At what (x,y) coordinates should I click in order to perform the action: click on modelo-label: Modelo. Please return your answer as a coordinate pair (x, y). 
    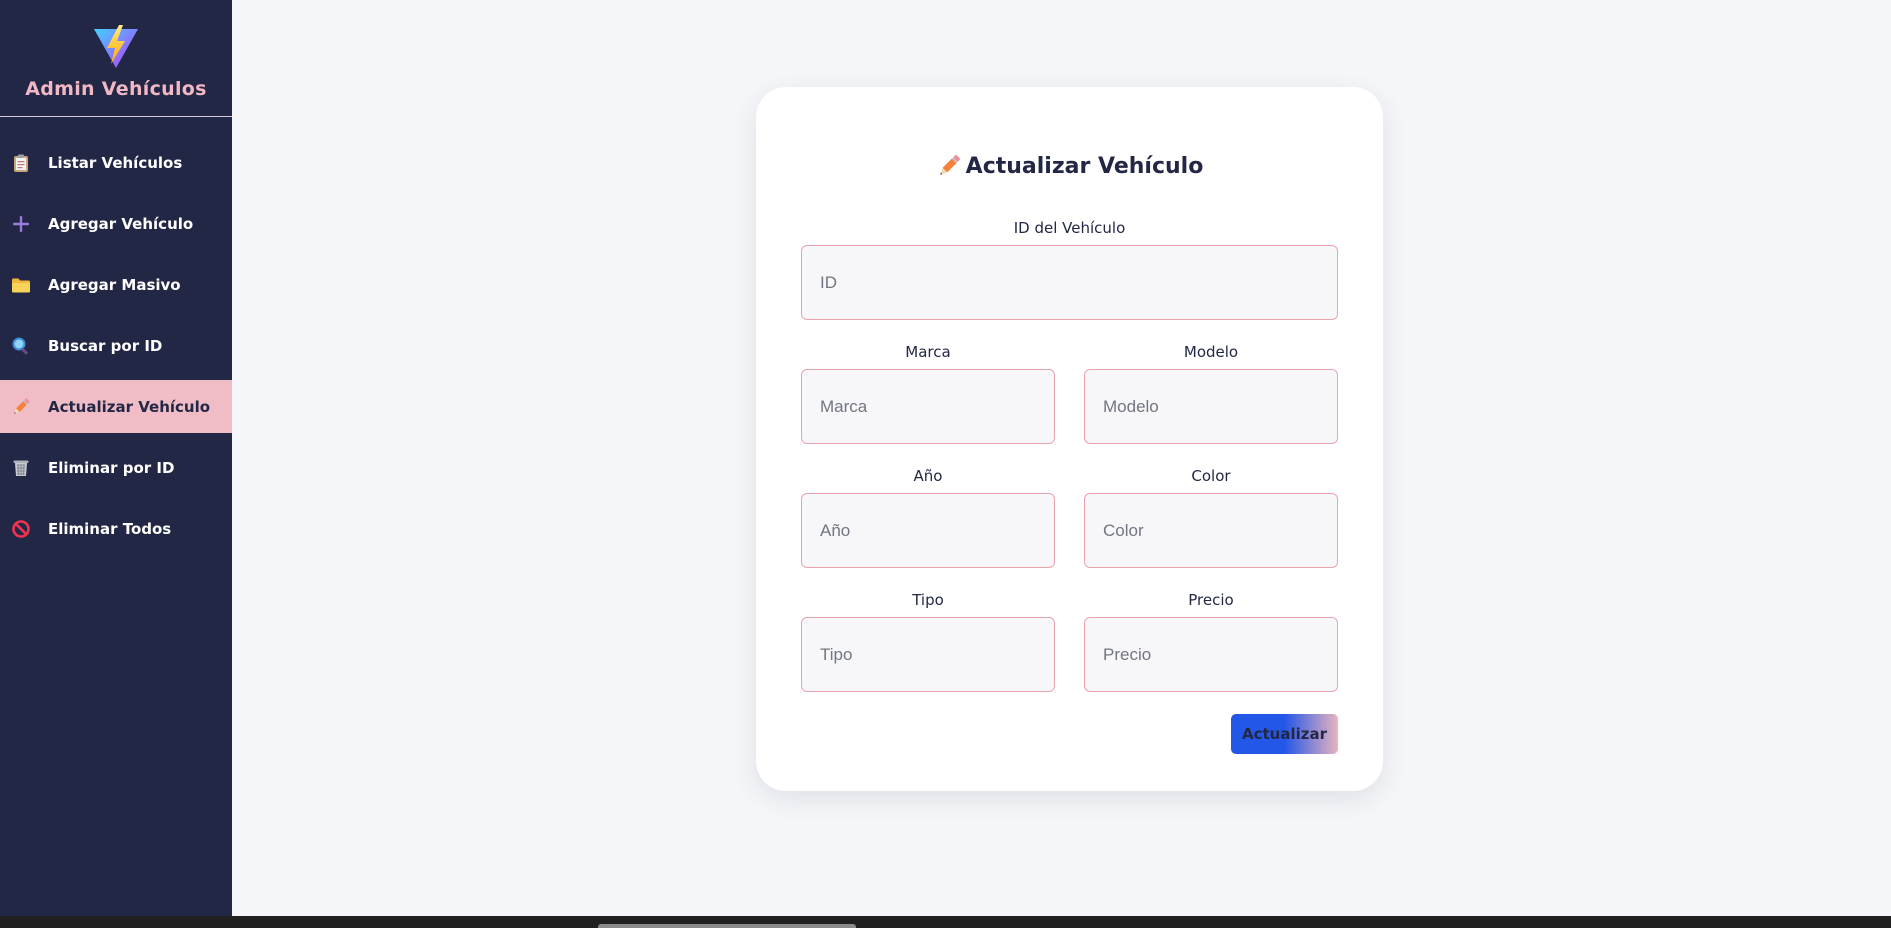
    Looking at the image, I should click on (1211, 352).